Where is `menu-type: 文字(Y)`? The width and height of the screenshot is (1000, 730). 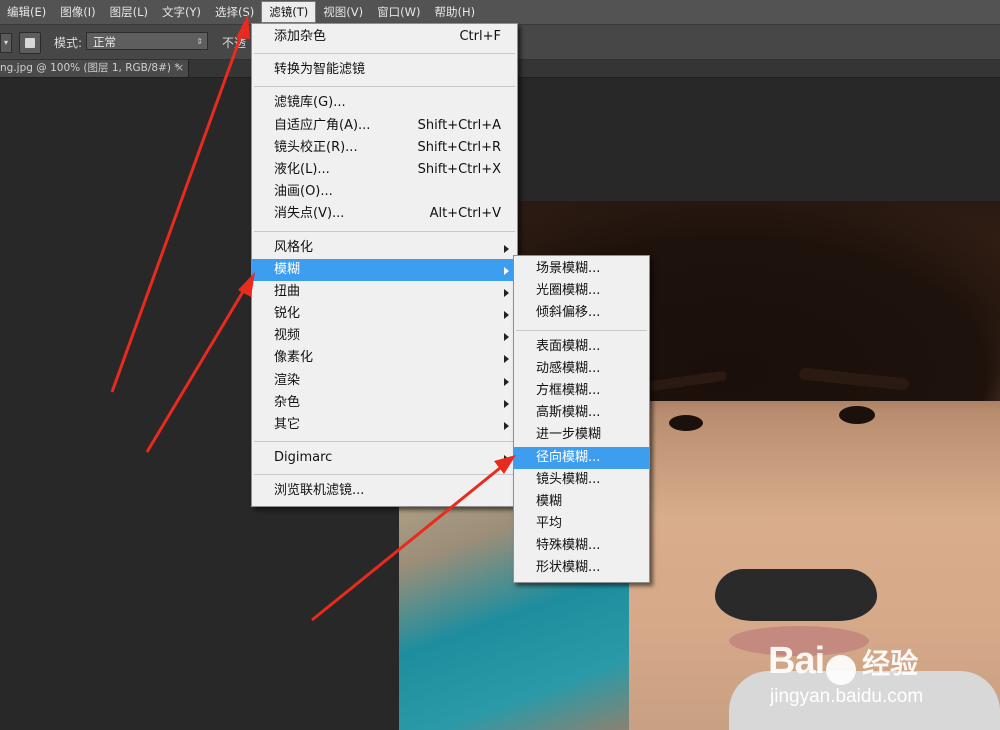
menu-type: 文字(Y) is located at coordinates (181, 12).